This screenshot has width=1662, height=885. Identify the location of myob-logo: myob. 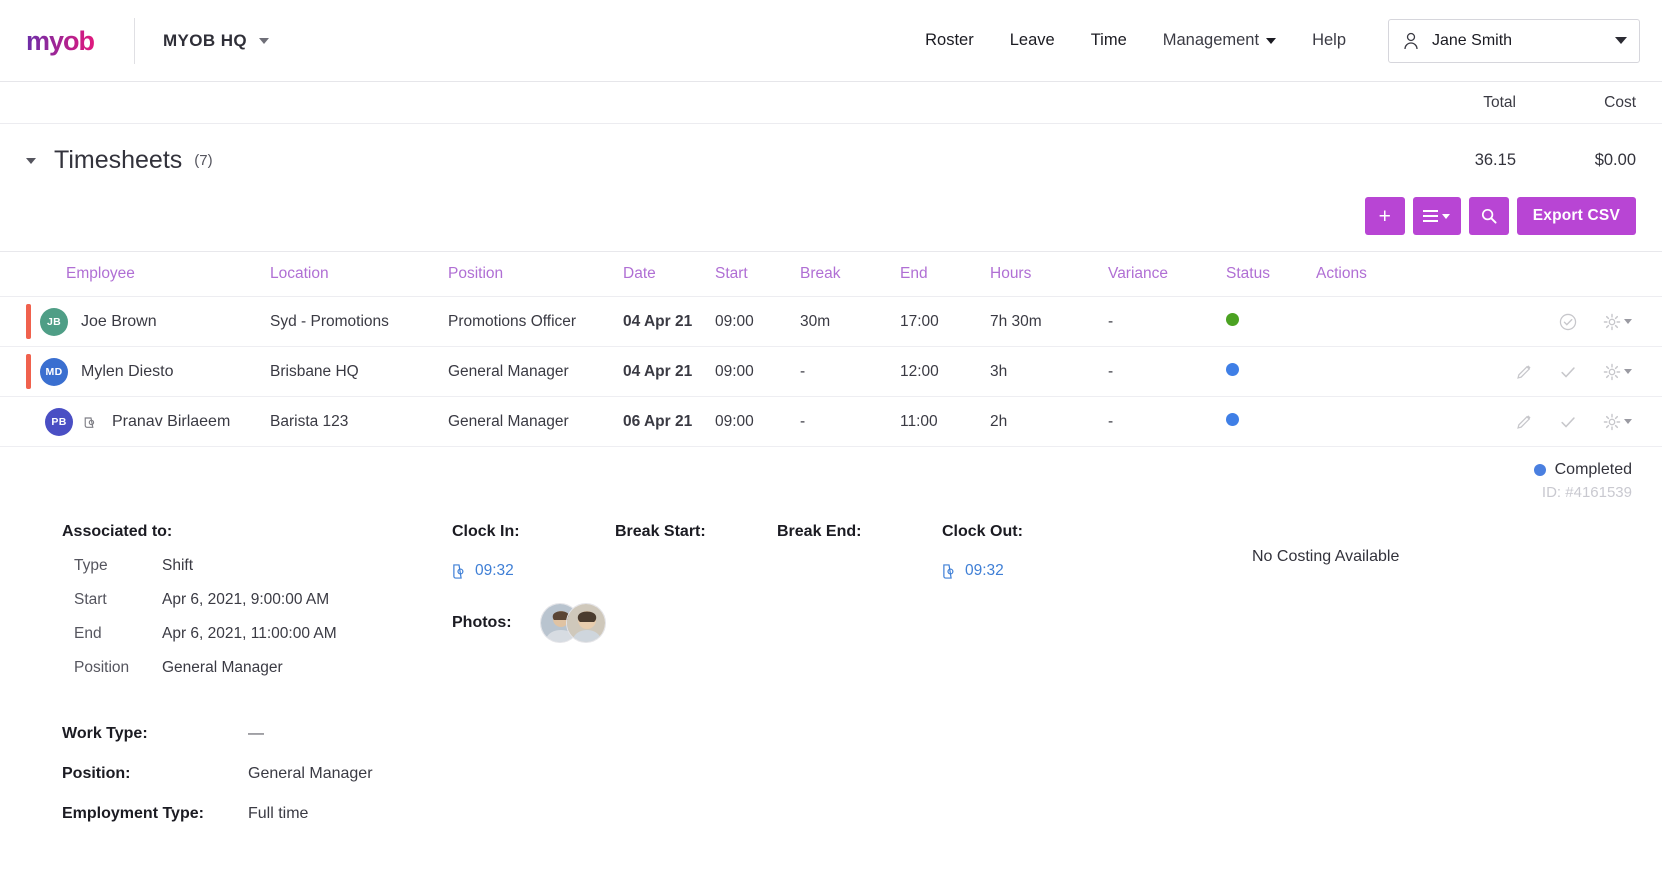
(65, 41).